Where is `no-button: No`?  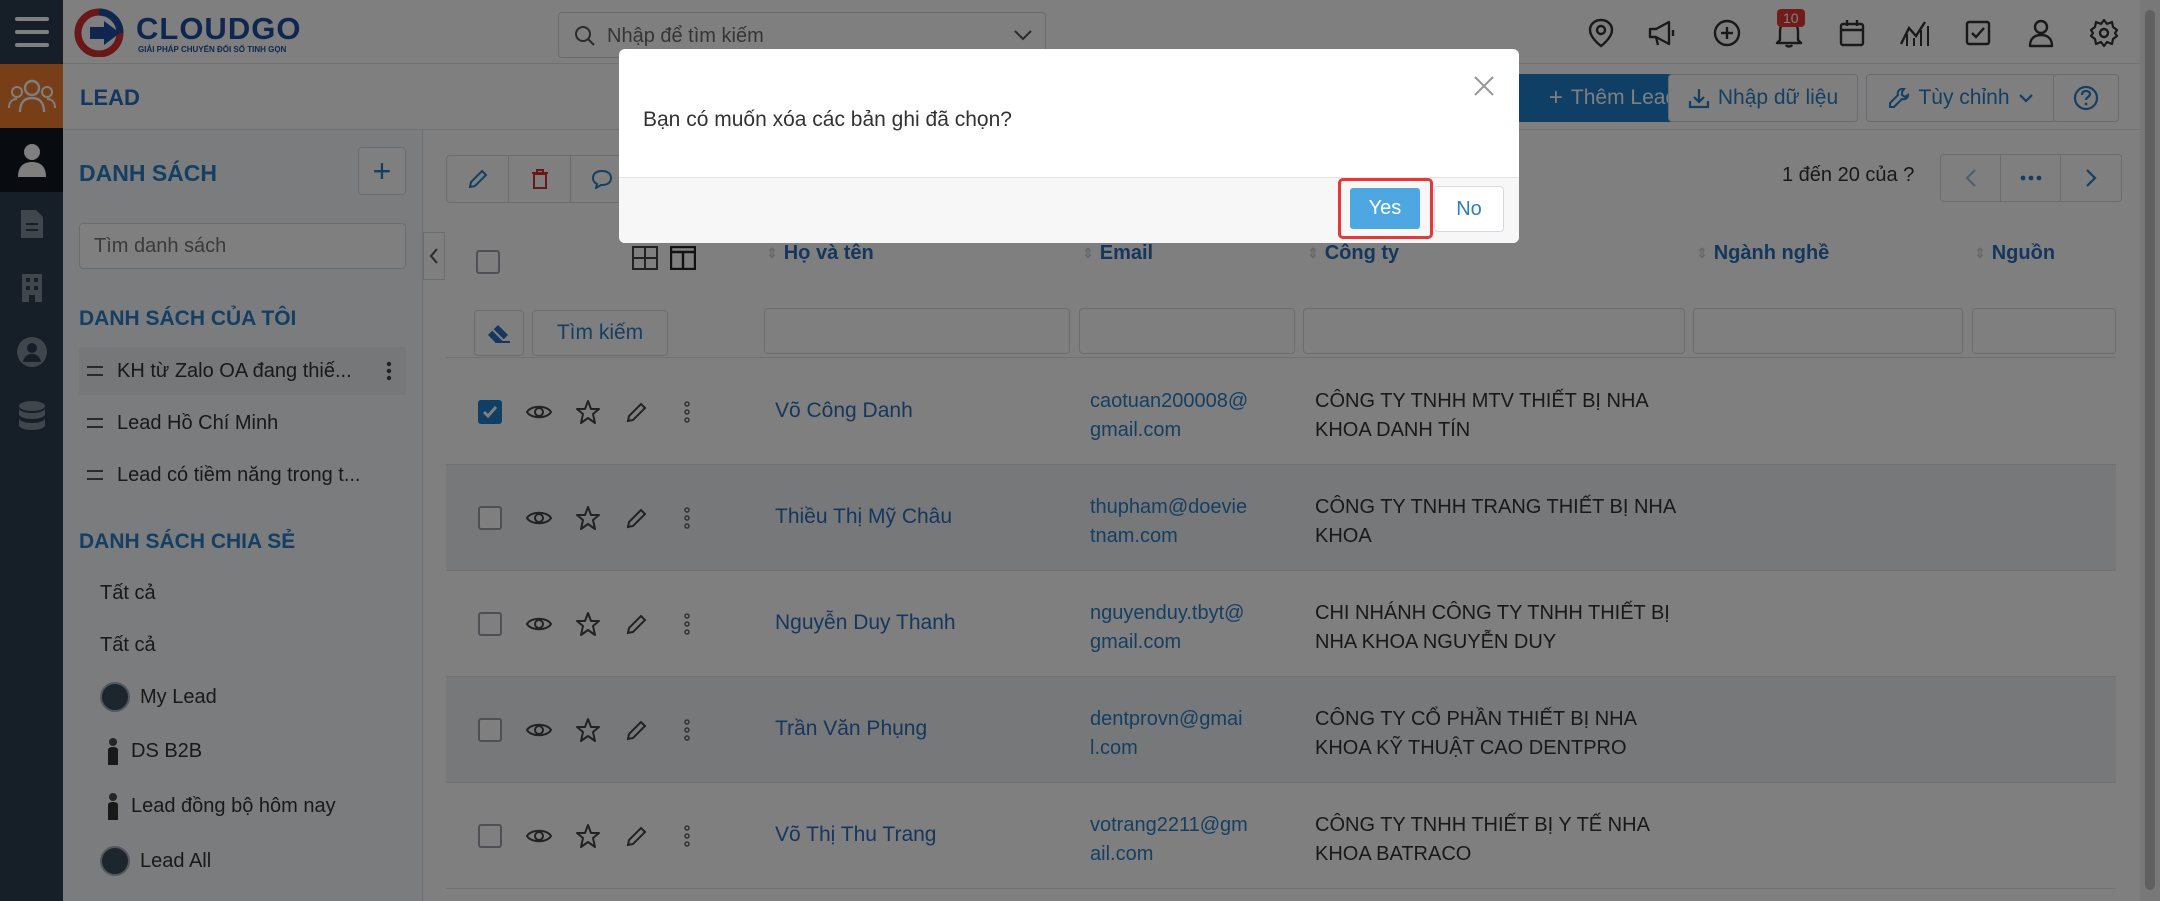
no-button: No is located at coordinates (1469, 209).